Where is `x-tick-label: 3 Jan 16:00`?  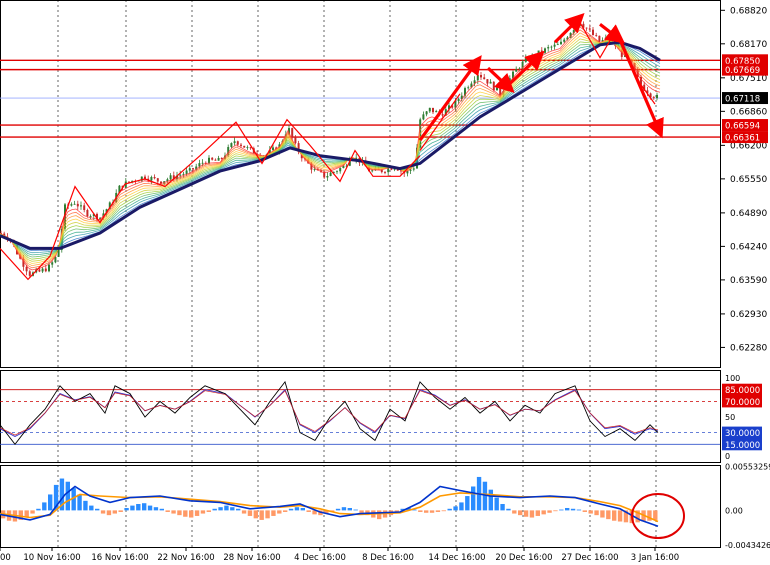 x-tick-label: 3 Jan 16:00 is located at coordinates (655, 558).